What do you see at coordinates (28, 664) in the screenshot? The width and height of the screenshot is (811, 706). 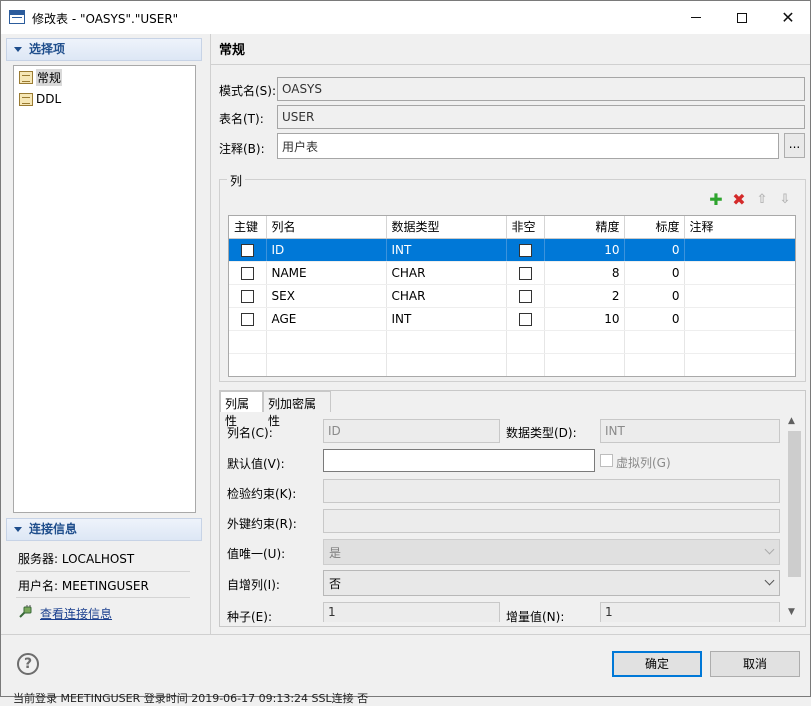 I see `help-icon: ?` at bounding box center [28, 664].